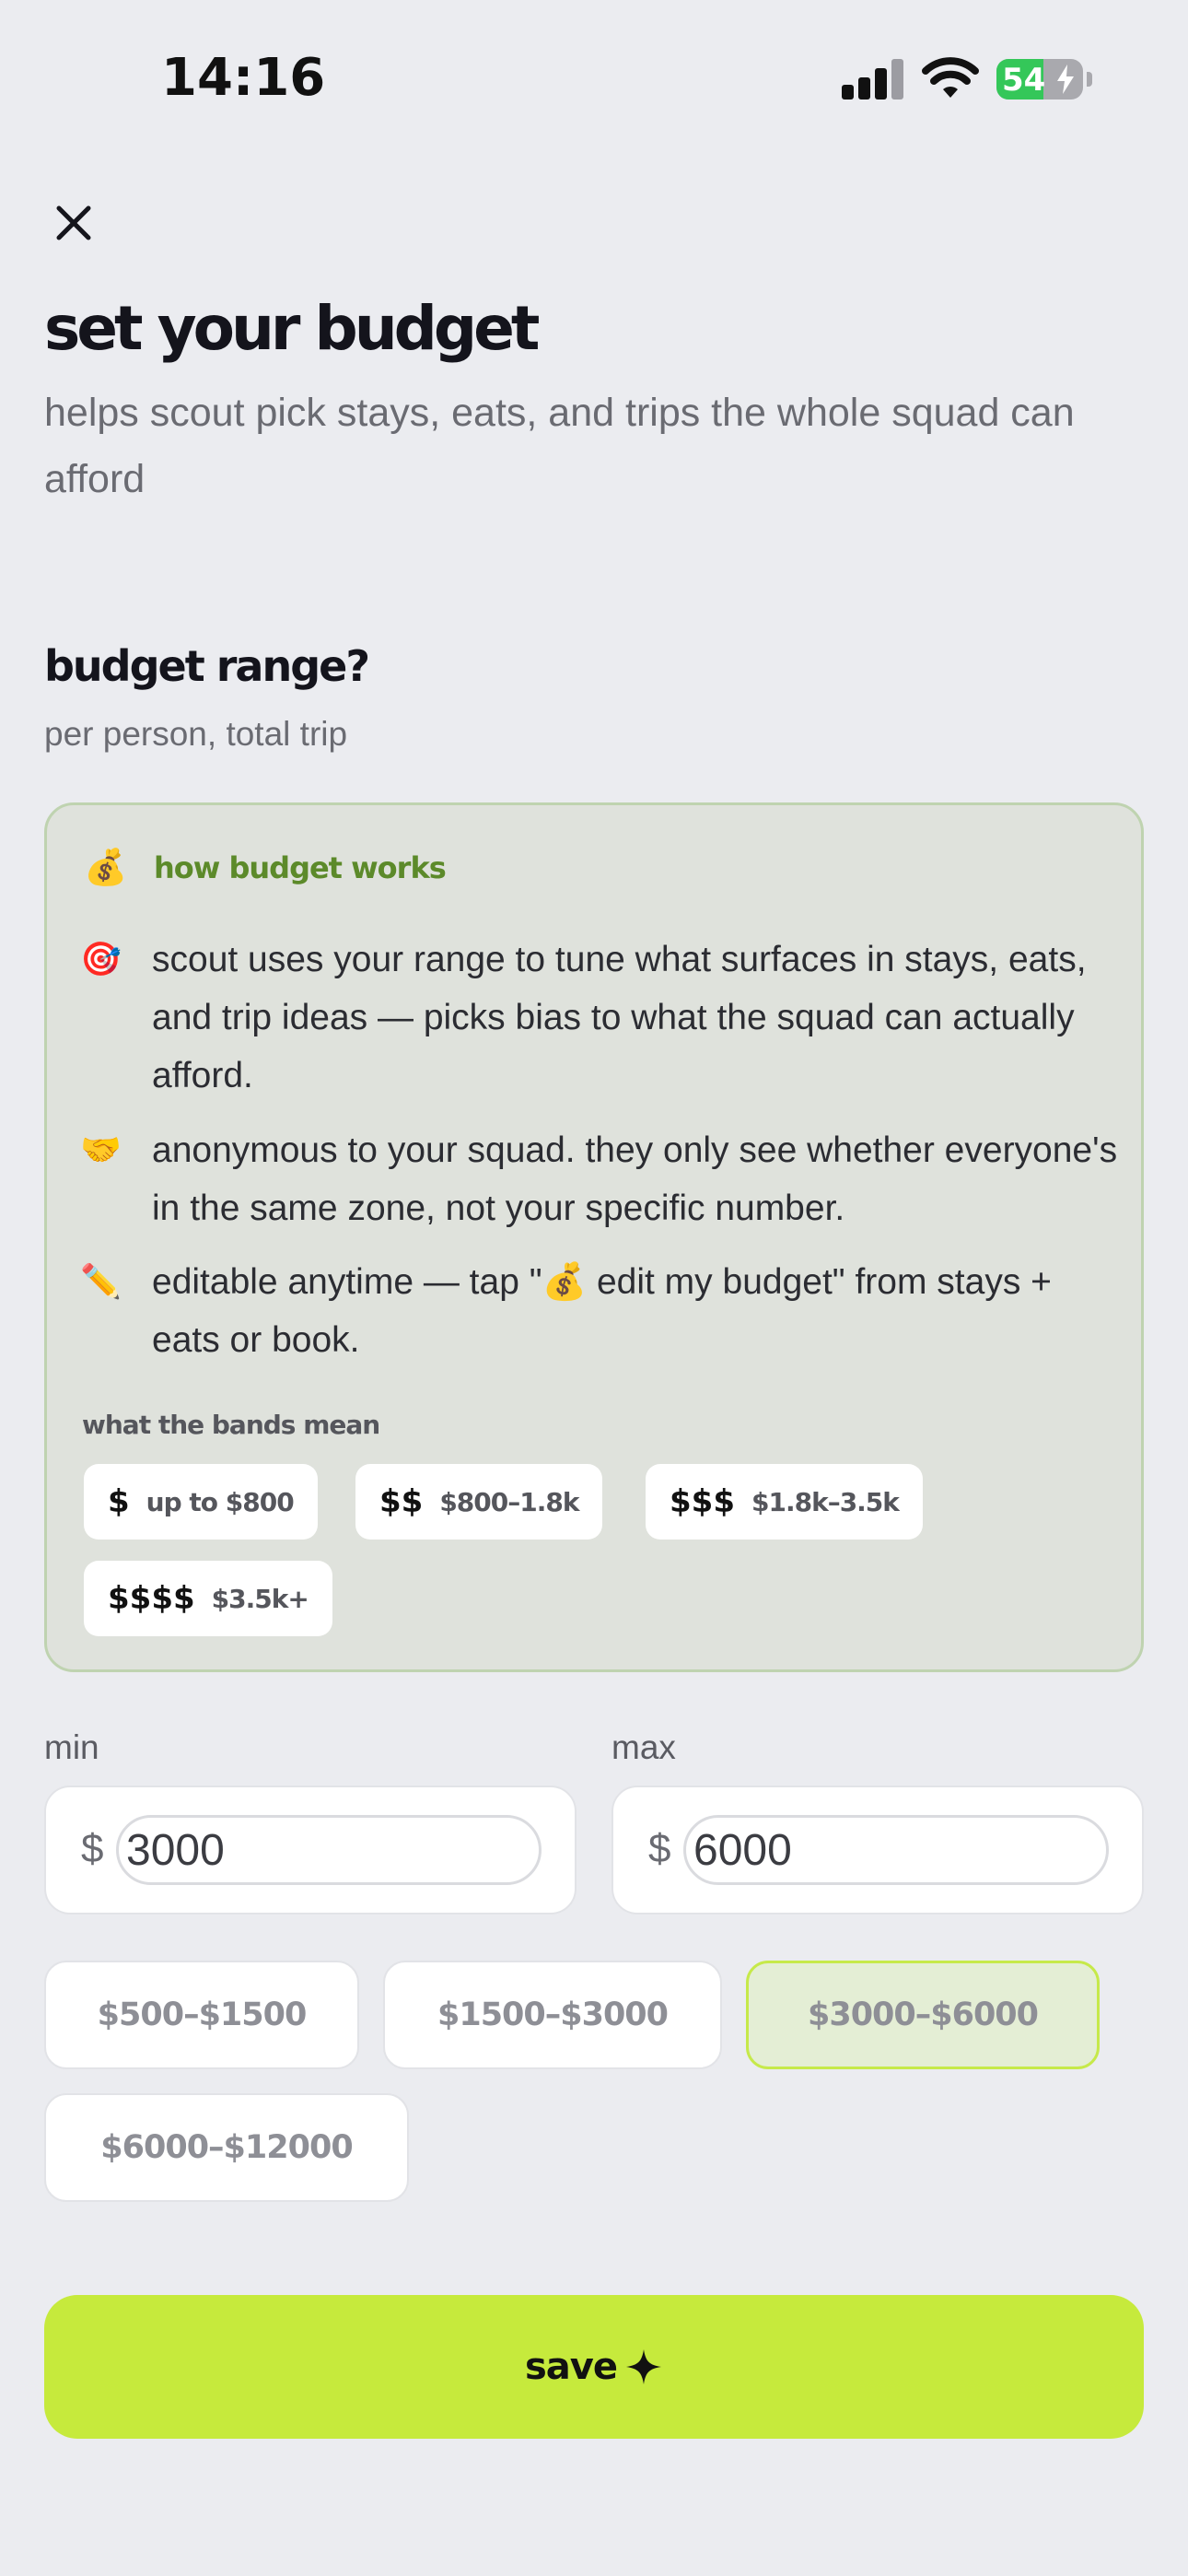 Image resolution: width=1188 pixels, height=2576 pixels. I want to click on battery-cap, so click(1089, 79).